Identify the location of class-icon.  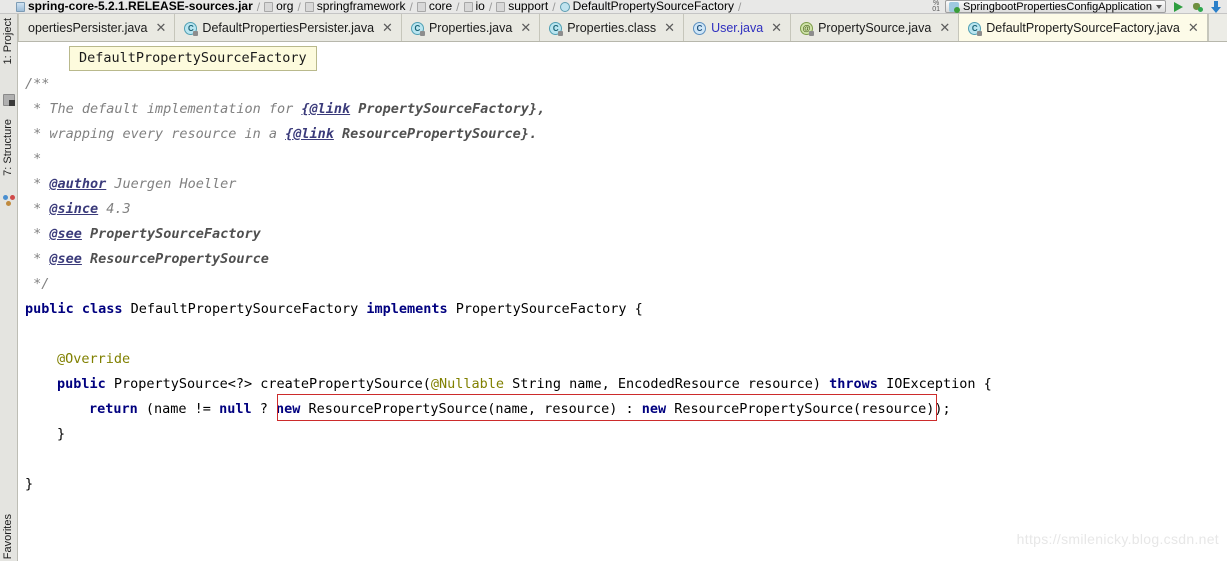
(564, 6).